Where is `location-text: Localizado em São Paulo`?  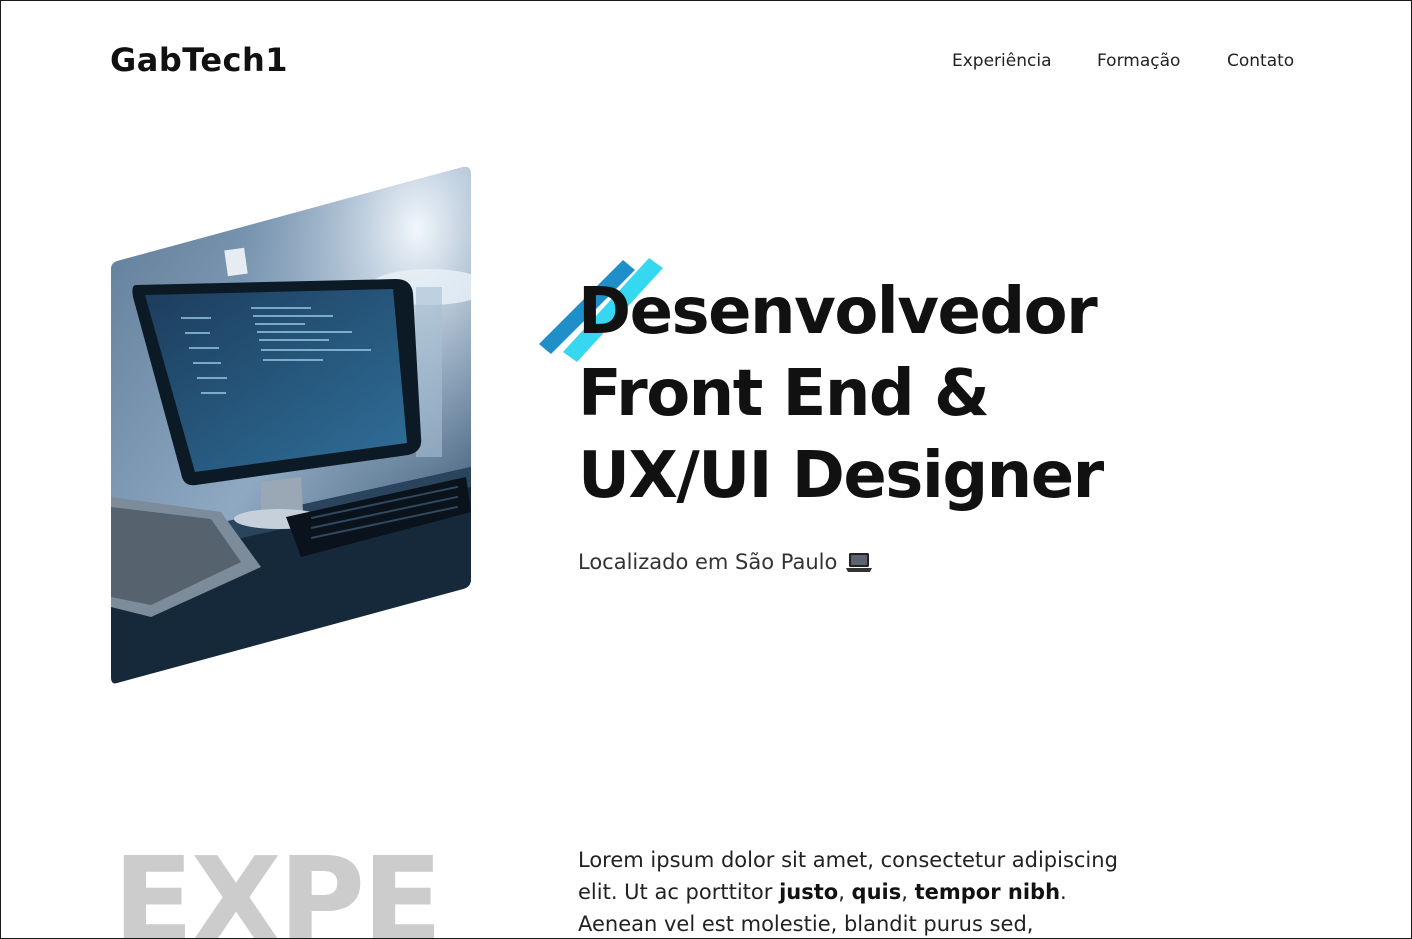 location-text: Localizado em São Paulo is located at coordinates (708, 562).